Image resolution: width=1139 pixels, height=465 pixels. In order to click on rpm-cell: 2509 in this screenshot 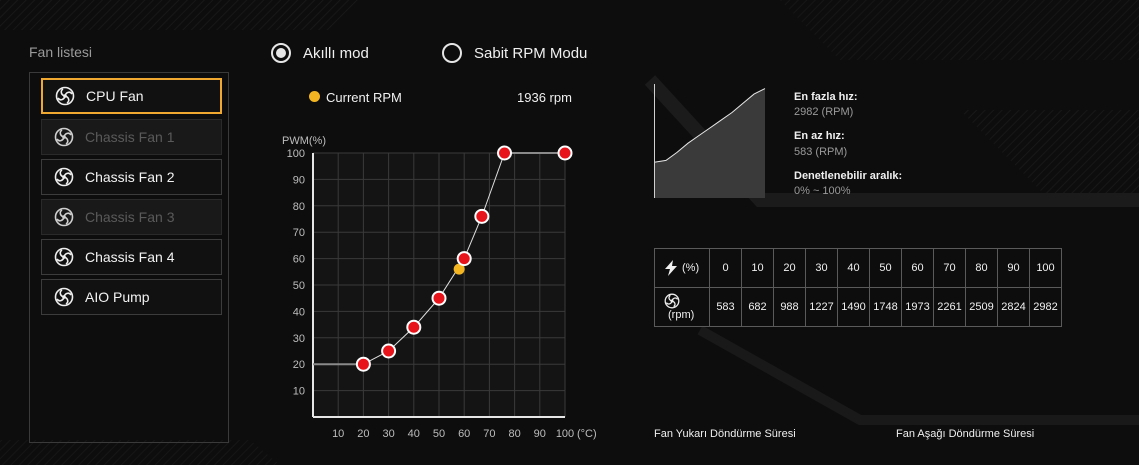, I will do `click(981, 307)`.